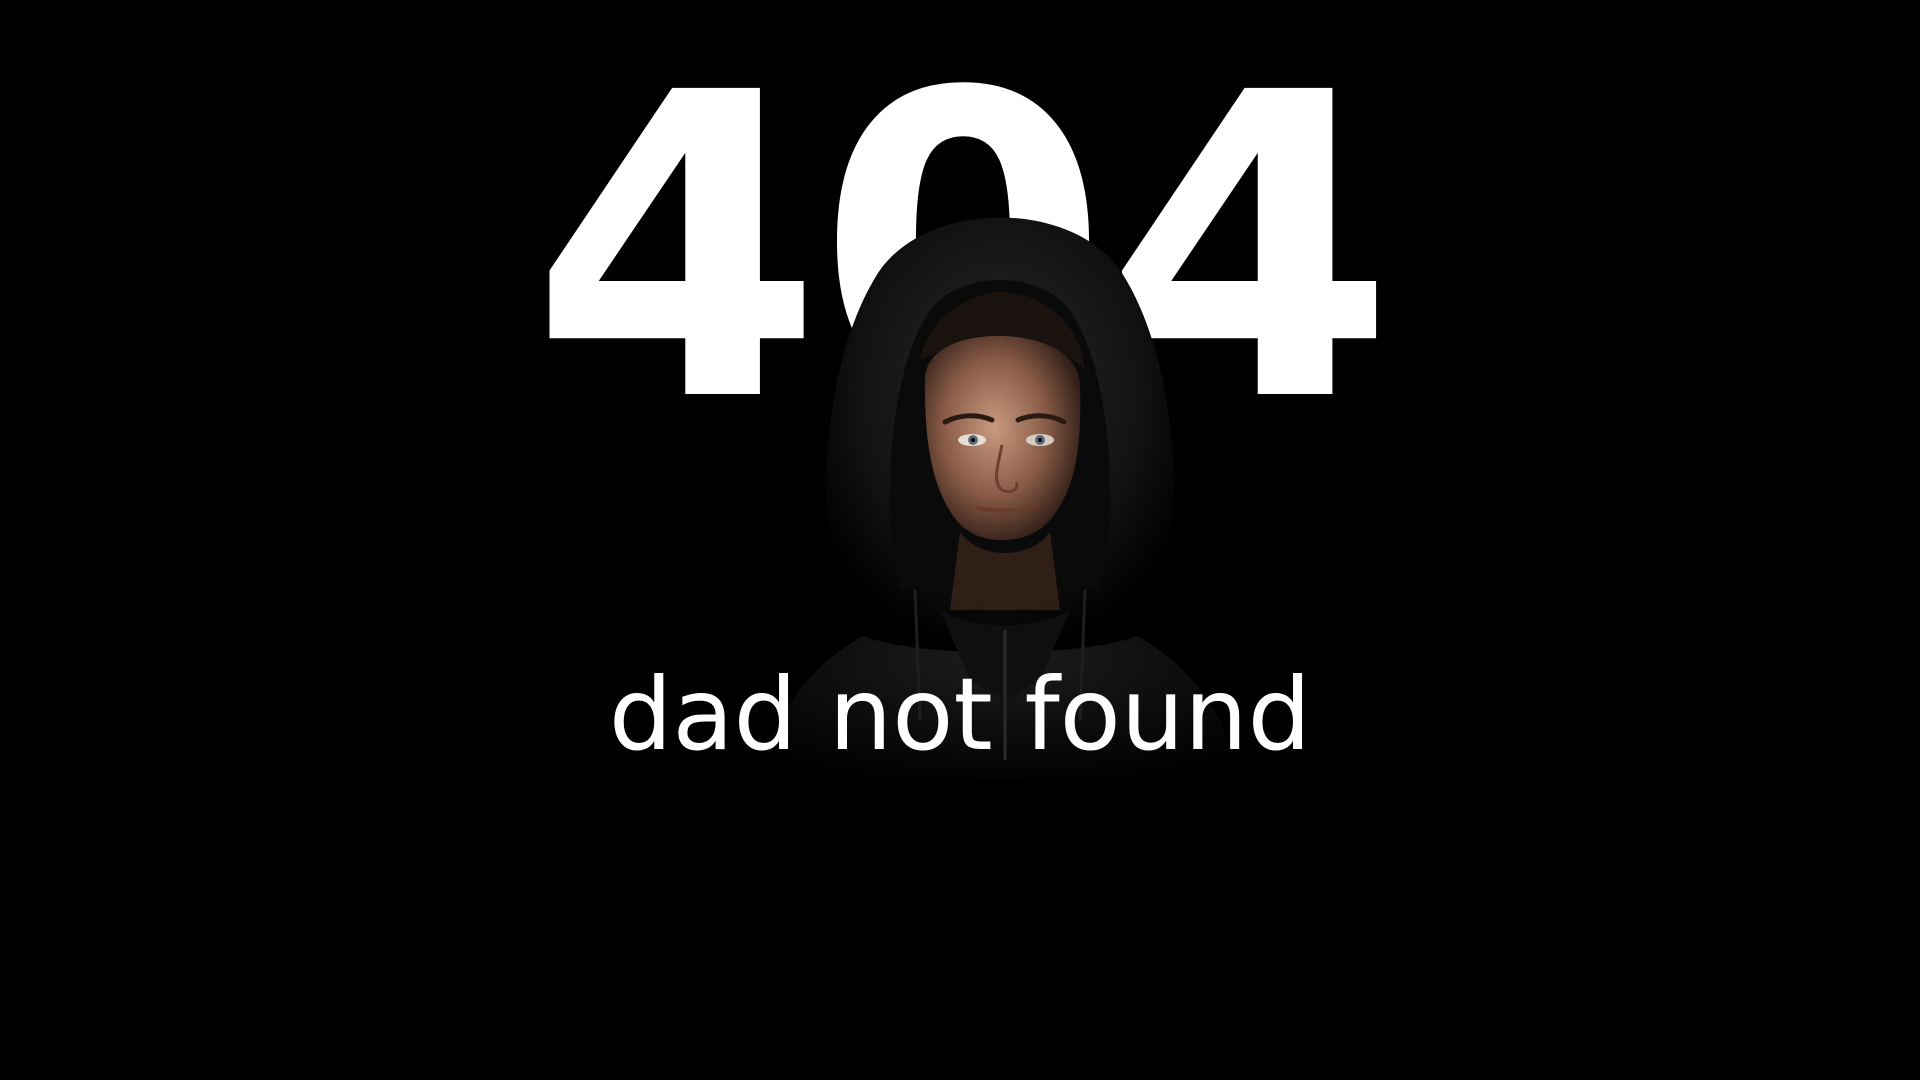  I want to click on error-message: dad not found, so click(960, 714).